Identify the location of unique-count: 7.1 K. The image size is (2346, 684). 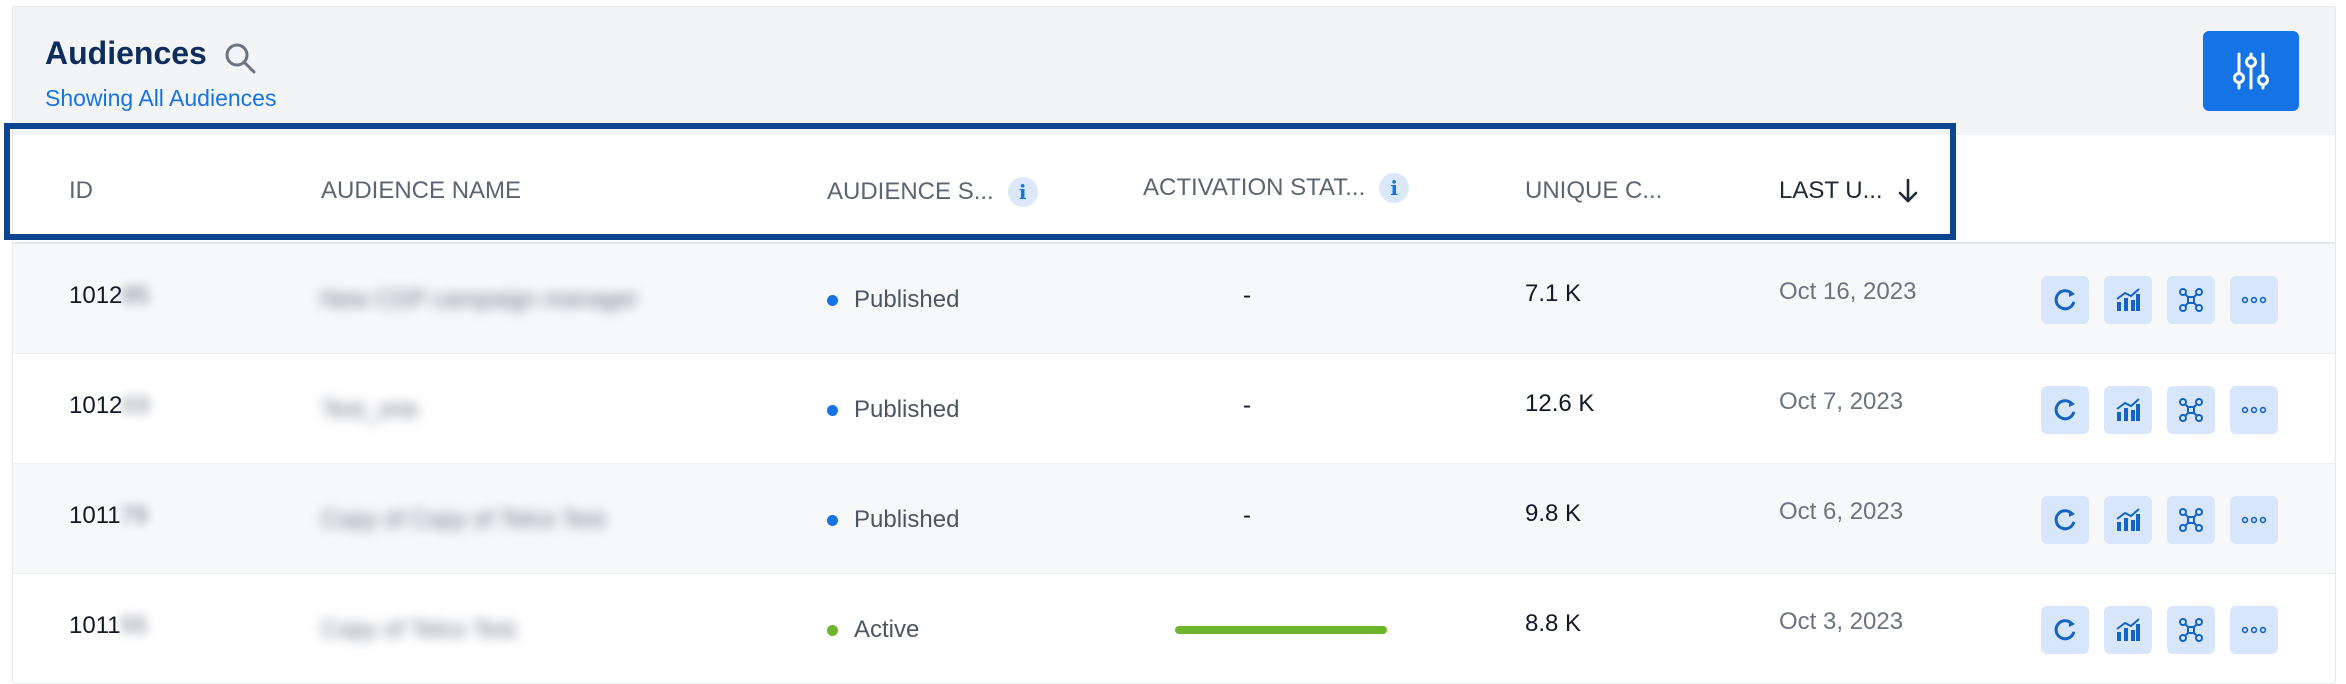
(1553, 293).